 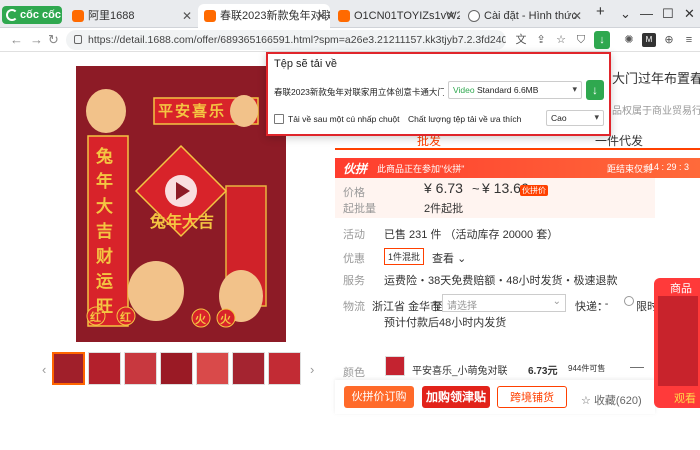 I want to click on discount-label: 优惠, so click(x=354, y=259).